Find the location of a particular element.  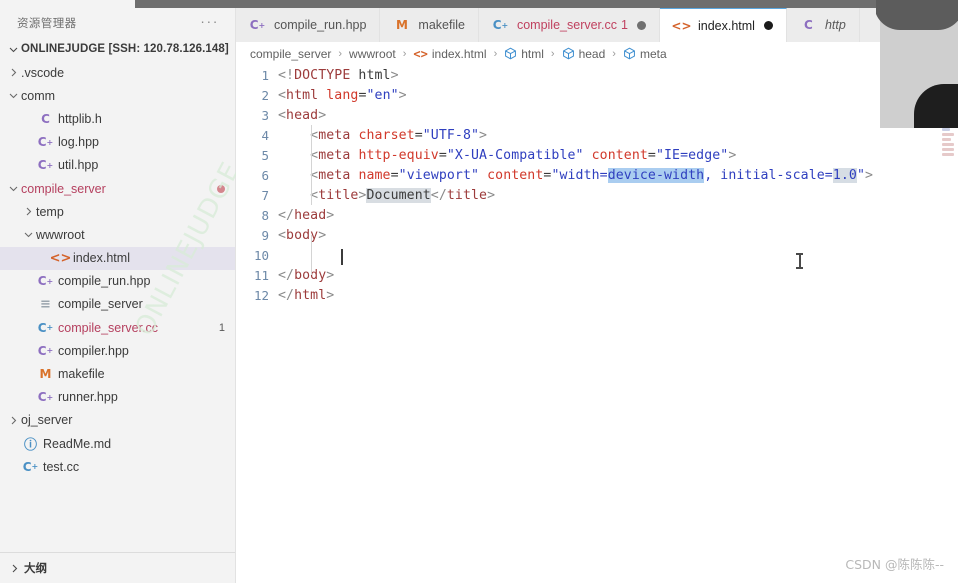

code-text: </body> is located at coordinates (306, 275).